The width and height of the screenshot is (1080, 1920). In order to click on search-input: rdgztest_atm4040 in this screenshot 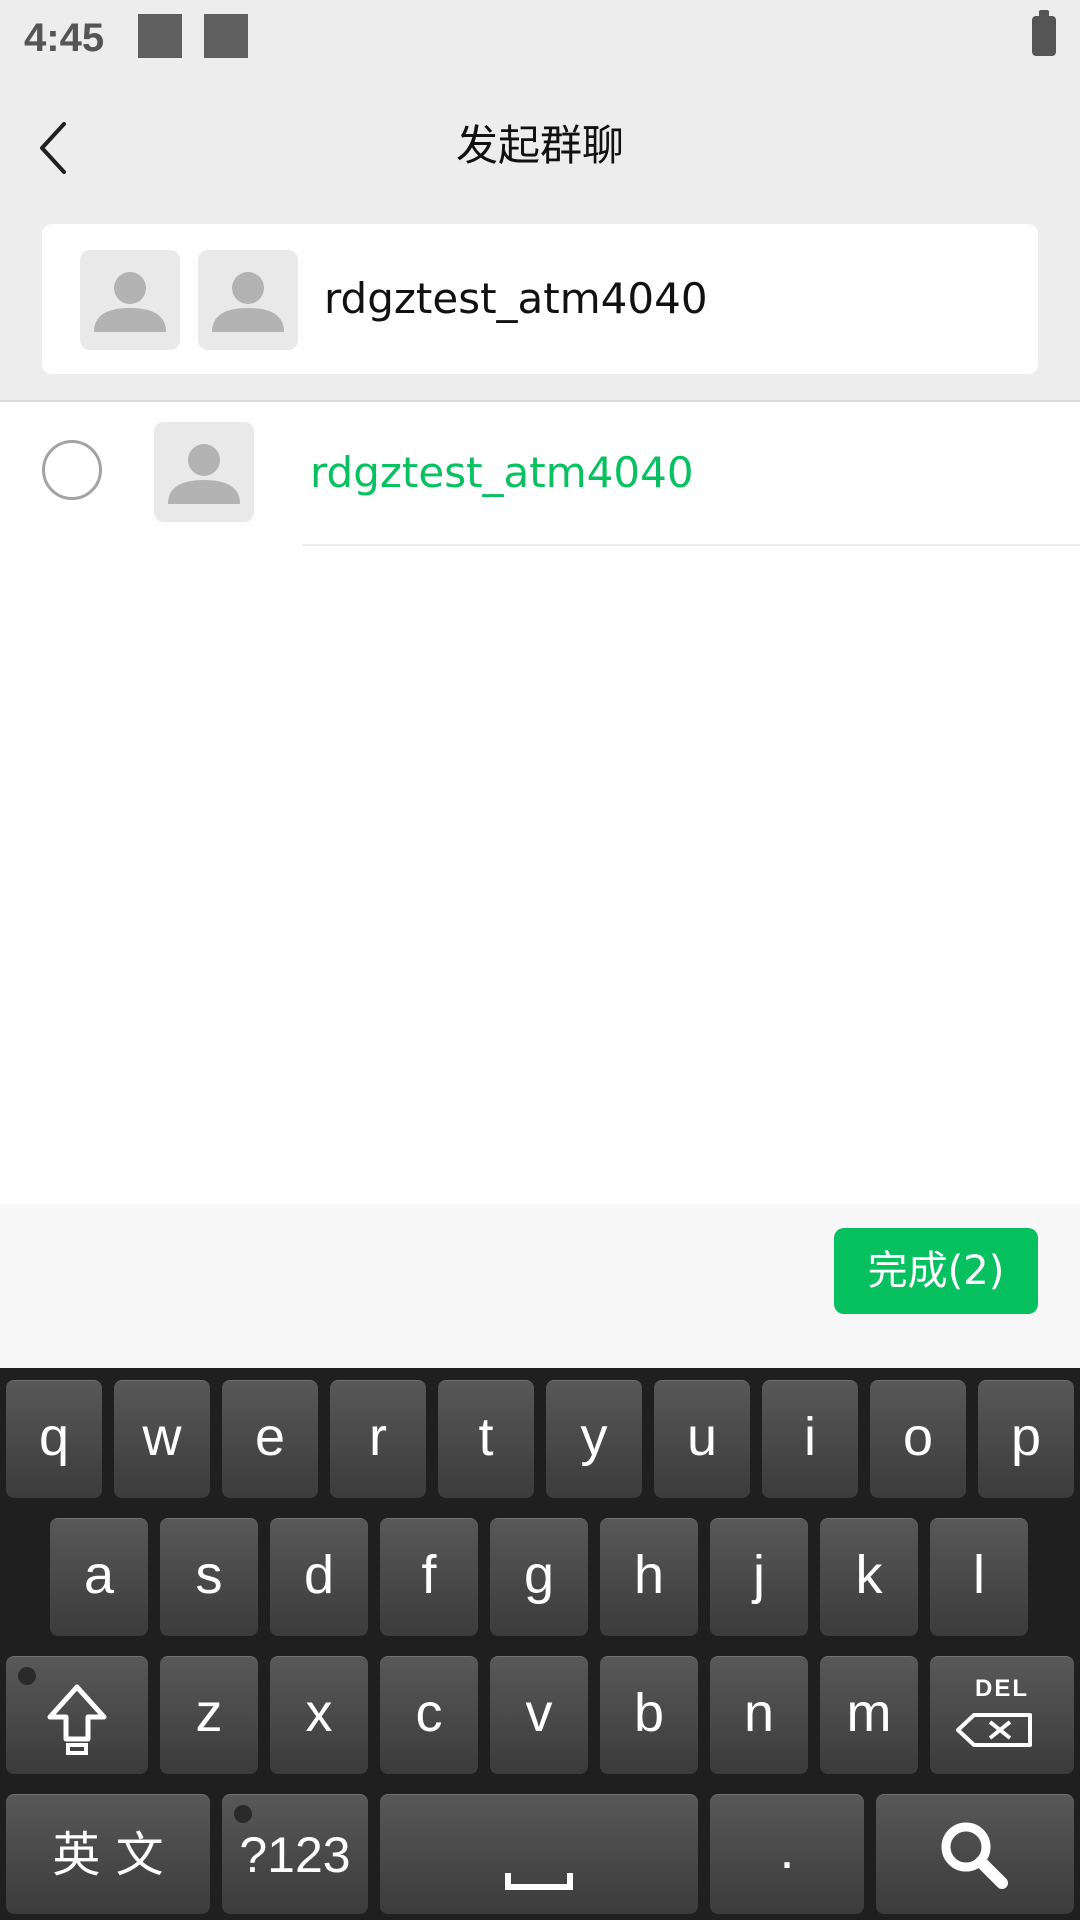, I will do `click(540, 299)`.